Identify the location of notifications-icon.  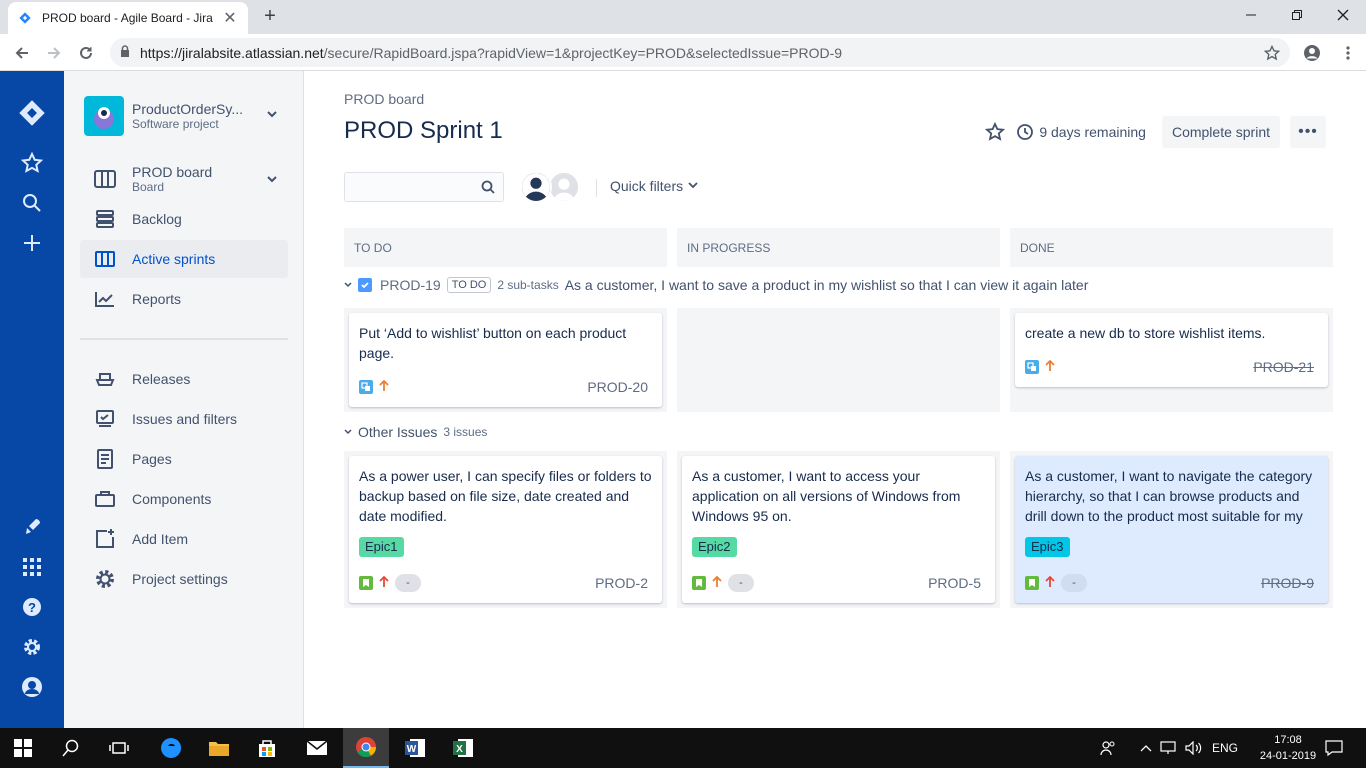
(1334, 748).